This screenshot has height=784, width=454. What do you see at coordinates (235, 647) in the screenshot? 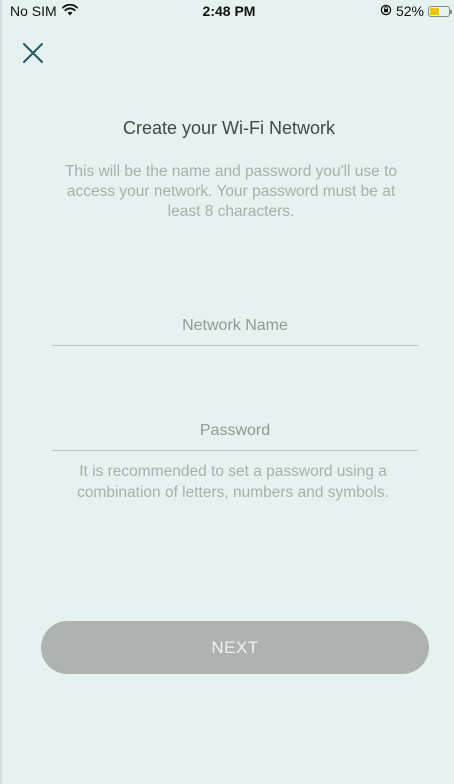
I see `next-button: NEXT` at bounding box center [235, 647].